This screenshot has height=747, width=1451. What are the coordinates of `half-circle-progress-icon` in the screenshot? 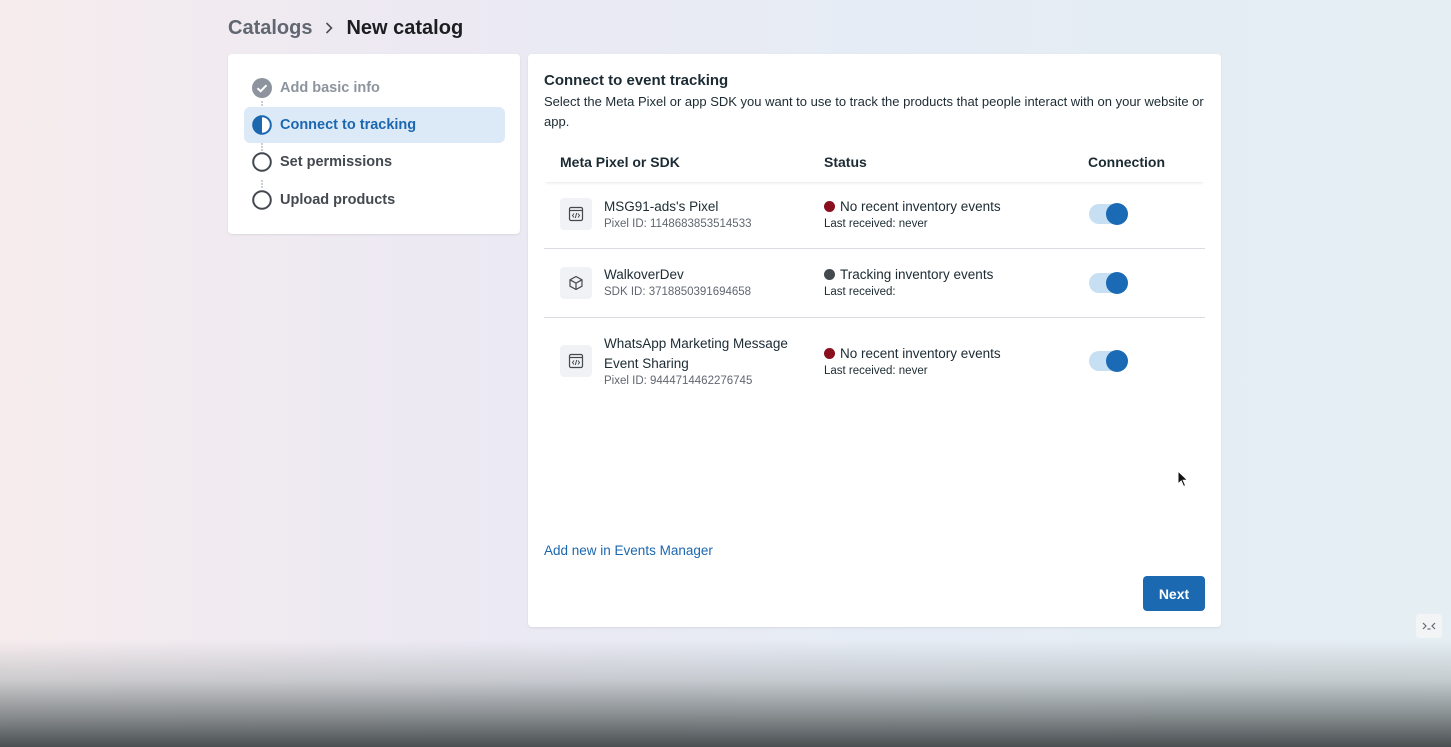 It's located at (262, 125).